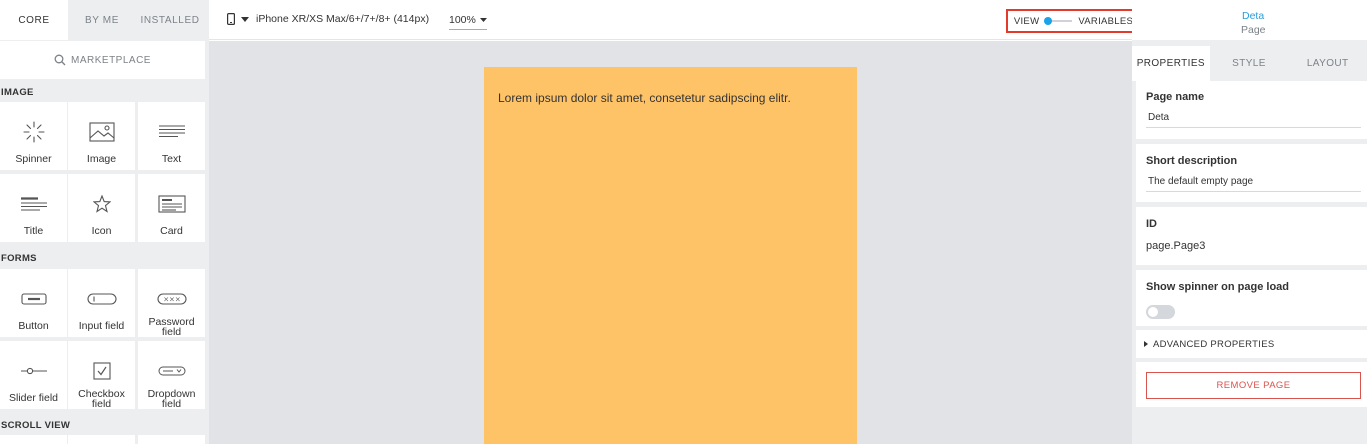 This screenshot has width=1367, height=444. I want to click on star-icon, so click(101, 204).